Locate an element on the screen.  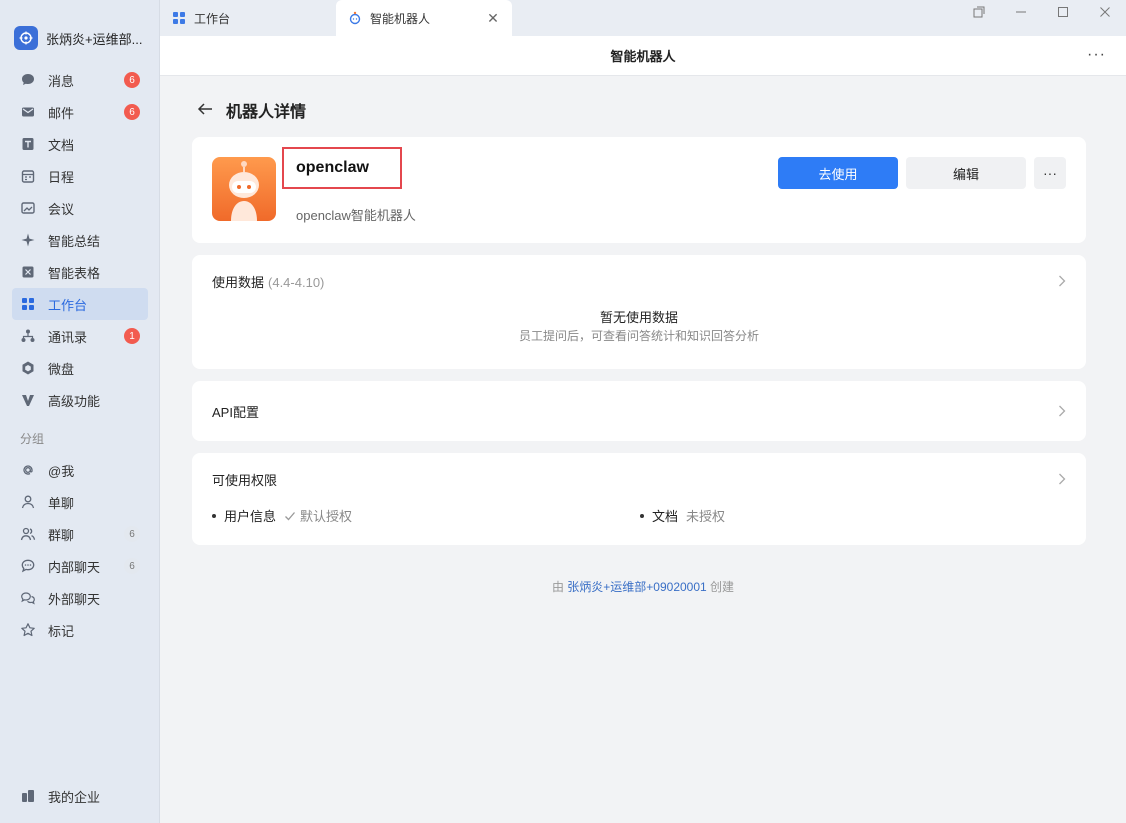
org-logo-icon is located at coordinates (26, 38).